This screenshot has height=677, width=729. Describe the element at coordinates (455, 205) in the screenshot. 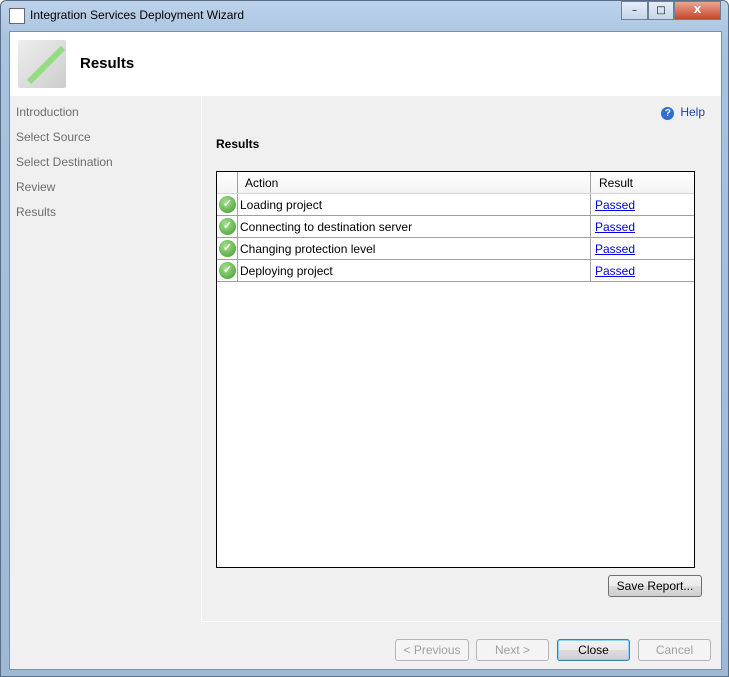

I see `table-row: ✓ Loading project Passed` at that location.